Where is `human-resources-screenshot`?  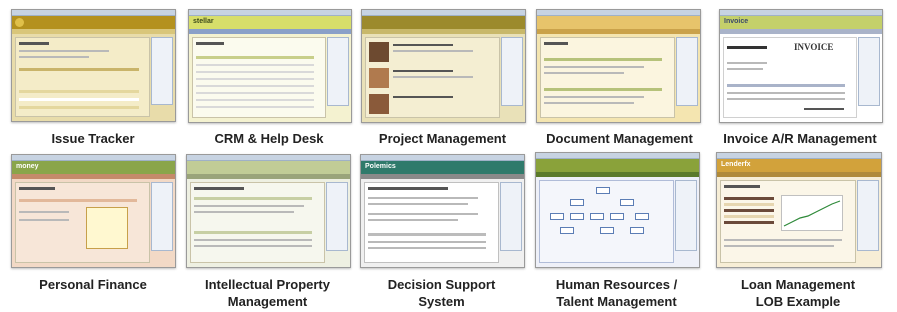
human-resources-screenshot is located at coordinates (617, 210).